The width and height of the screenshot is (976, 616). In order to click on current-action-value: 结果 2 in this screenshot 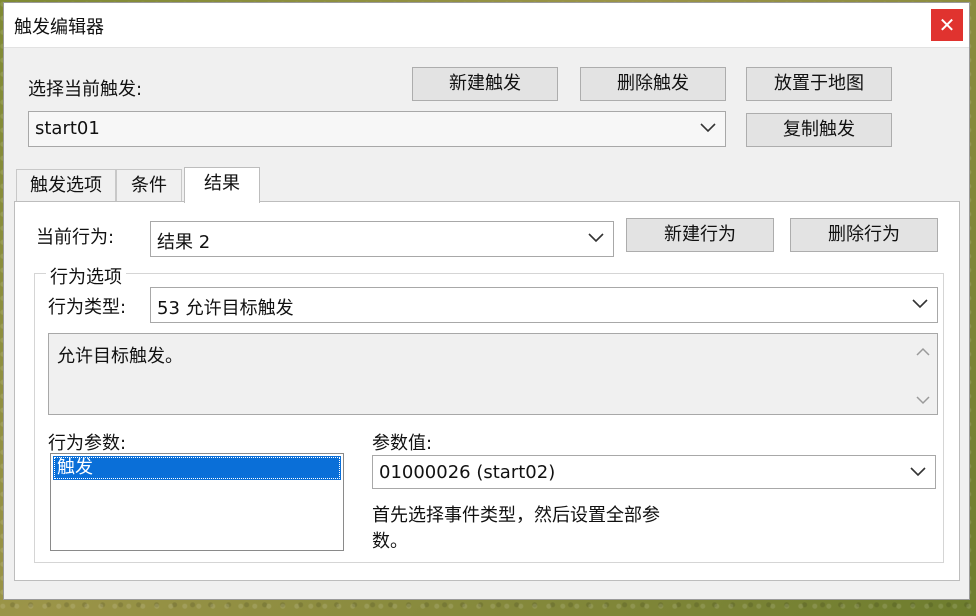, I will do `click(184, 242)`.